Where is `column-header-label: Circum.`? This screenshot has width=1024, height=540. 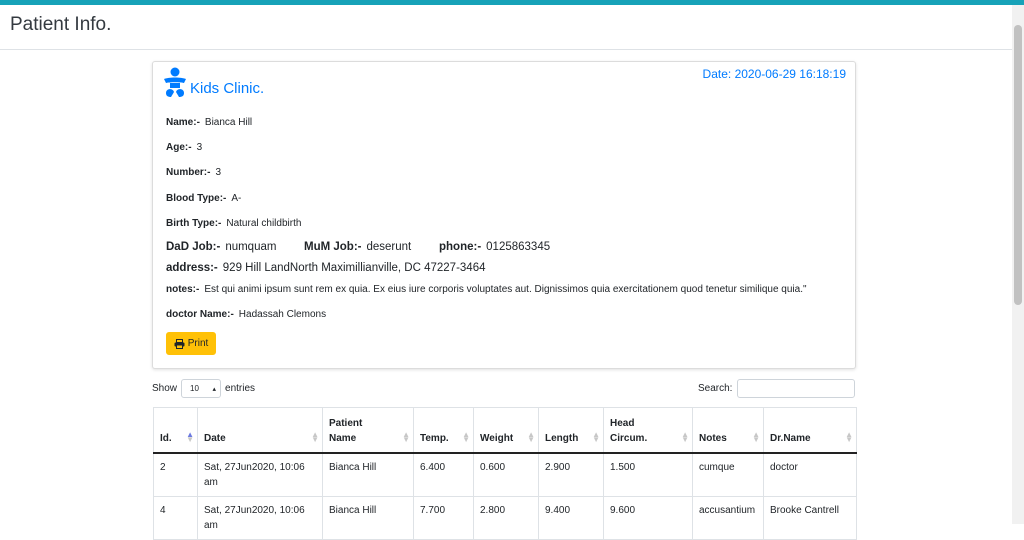 column-header-label: Circum. is located at coordinates (629, 438).